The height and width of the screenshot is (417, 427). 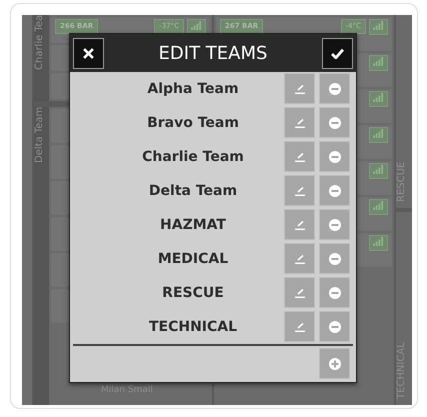 I want to click on team-name: RESCUE, so click(x=193, y=292).